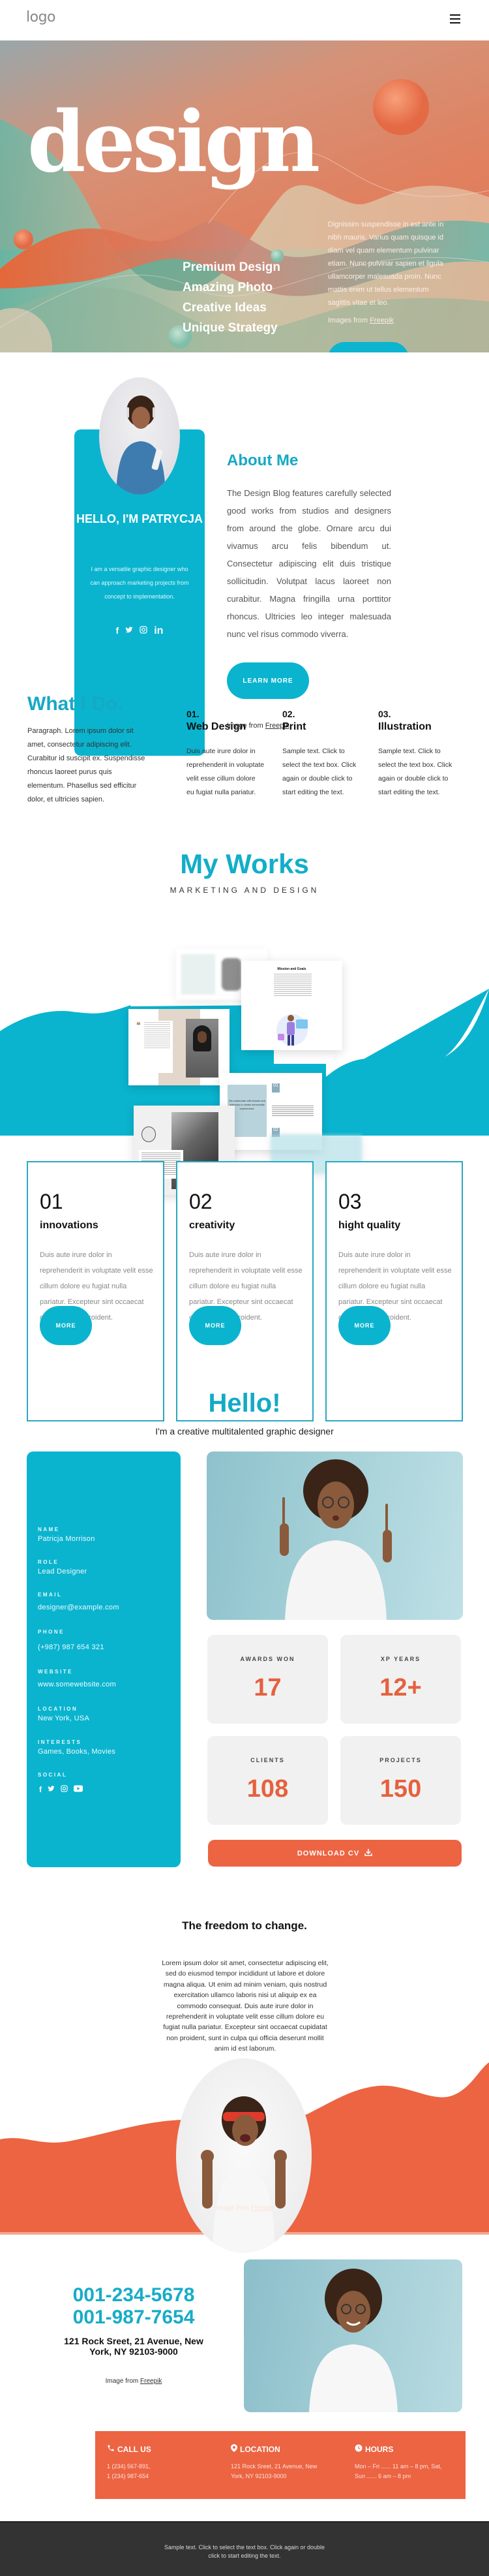  What do you see at coordinates (370, 1225) in the screenshot?
I see `feature-title: hight quality` at bounding box center [370, 1225].